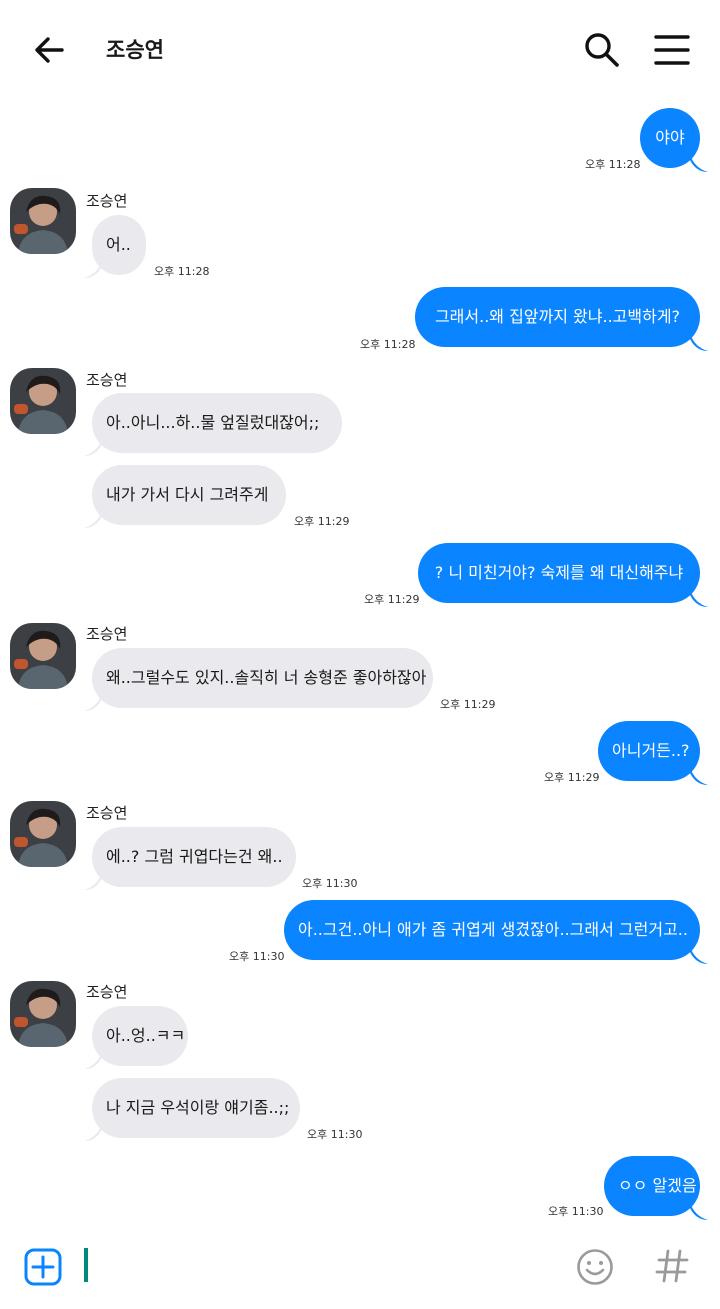  Describe the element at coordinates (135, 50) in the screenshot. I see `chat-title: 조승연` at that location.